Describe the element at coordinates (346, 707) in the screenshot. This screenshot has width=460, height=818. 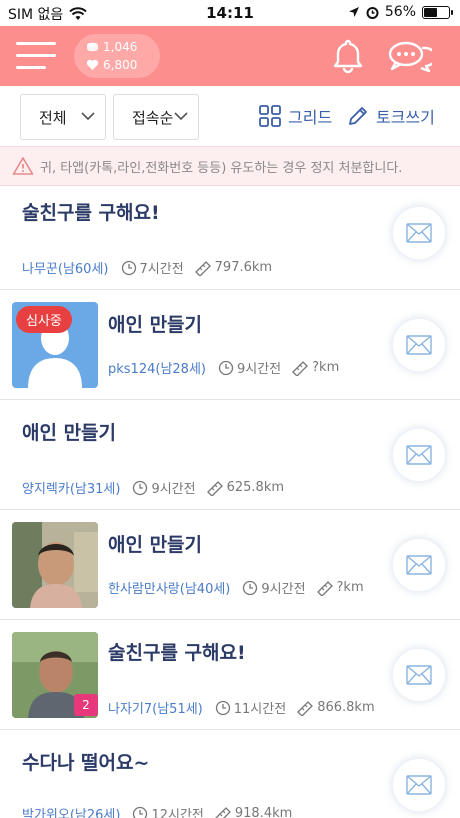
I see `post-distance-text: 866.8km` at that location.